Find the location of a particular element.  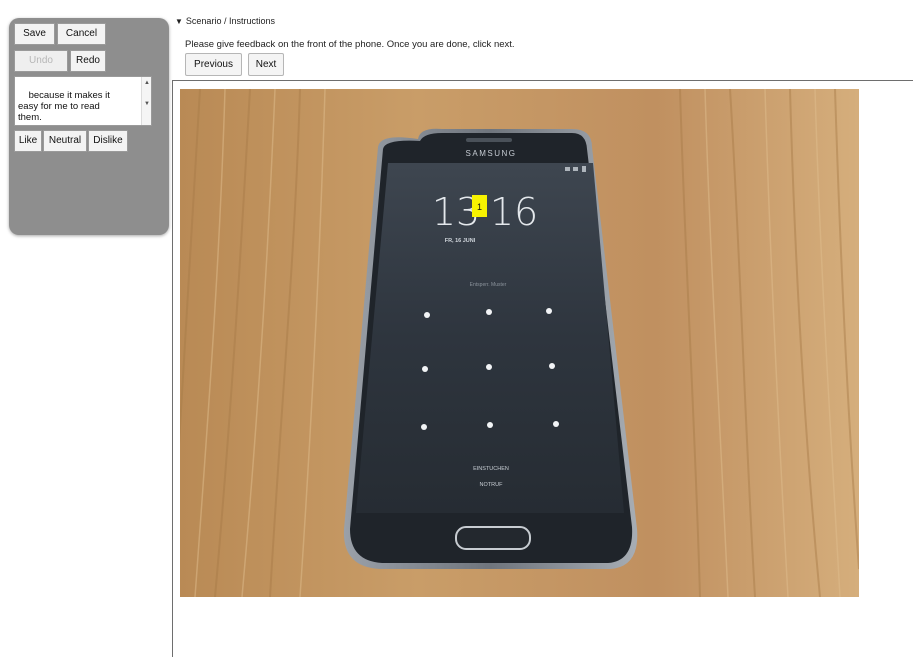

home-button is located at coordinates (493, 538).